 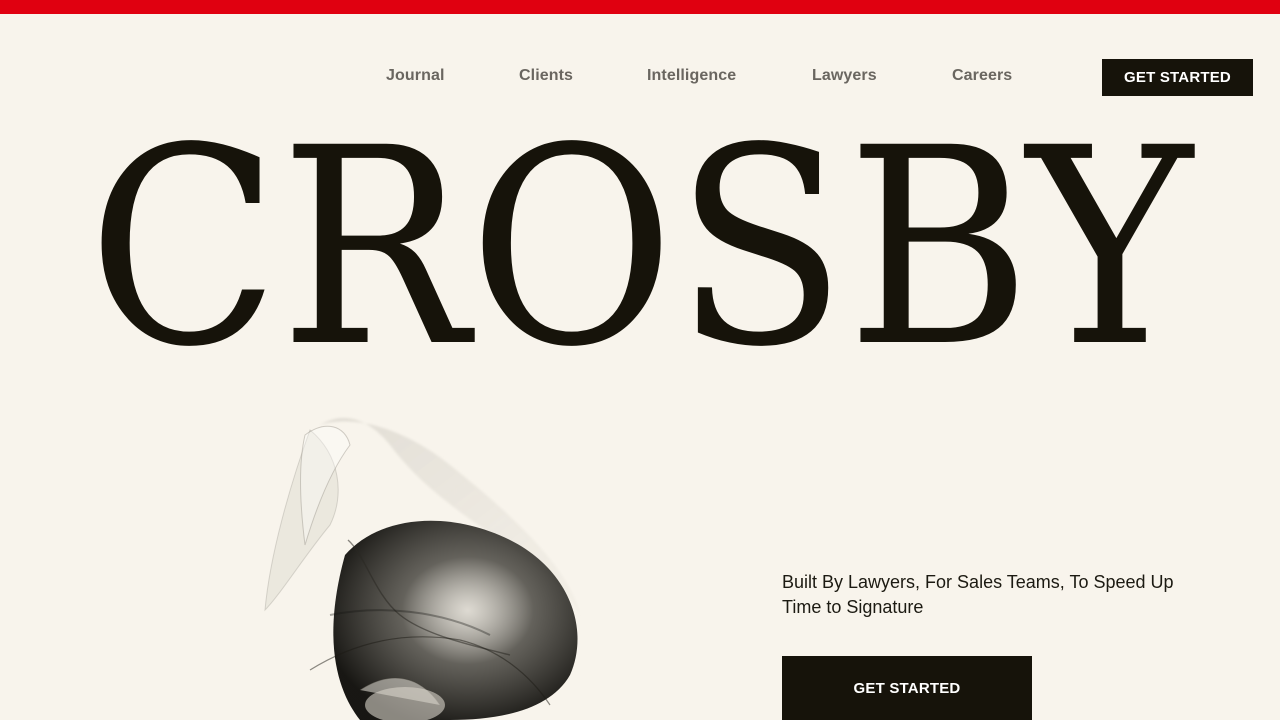 I want to click on nav-link-intelligence: Intelligence, so click(x=691, y=76).